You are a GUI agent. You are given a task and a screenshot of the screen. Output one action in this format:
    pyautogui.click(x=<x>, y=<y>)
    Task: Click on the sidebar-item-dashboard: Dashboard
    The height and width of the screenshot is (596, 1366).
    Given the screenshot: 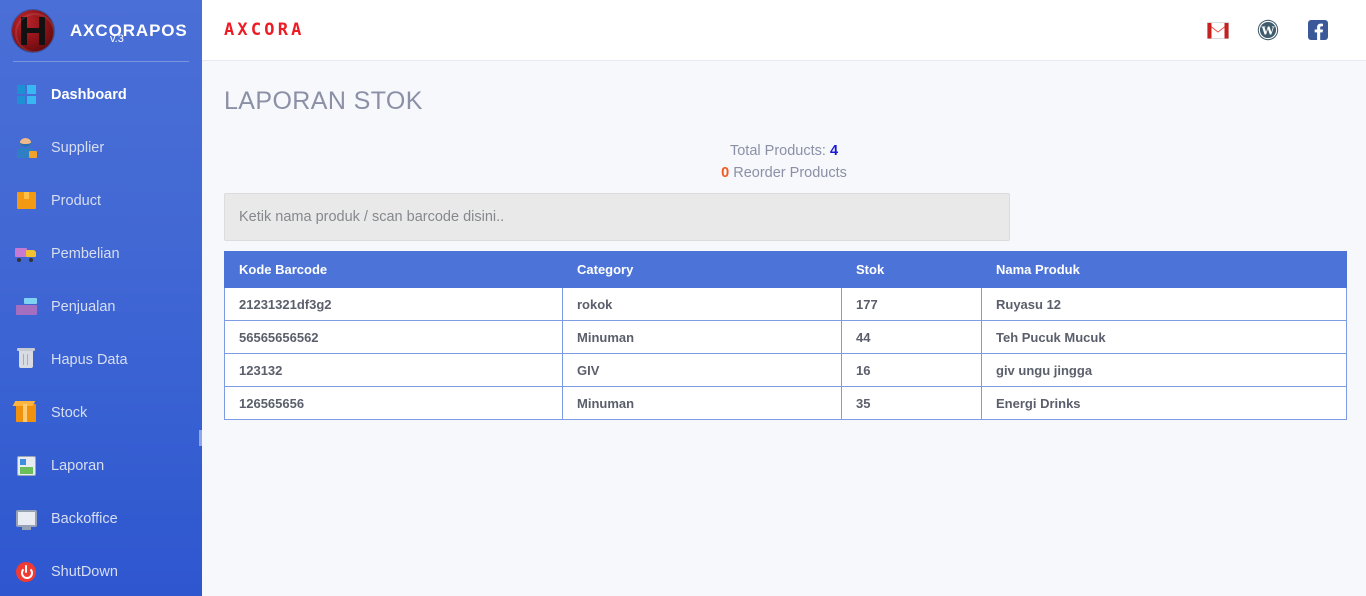 What is the action you would take?
    pyautogui.click(x=101, y=94)
    